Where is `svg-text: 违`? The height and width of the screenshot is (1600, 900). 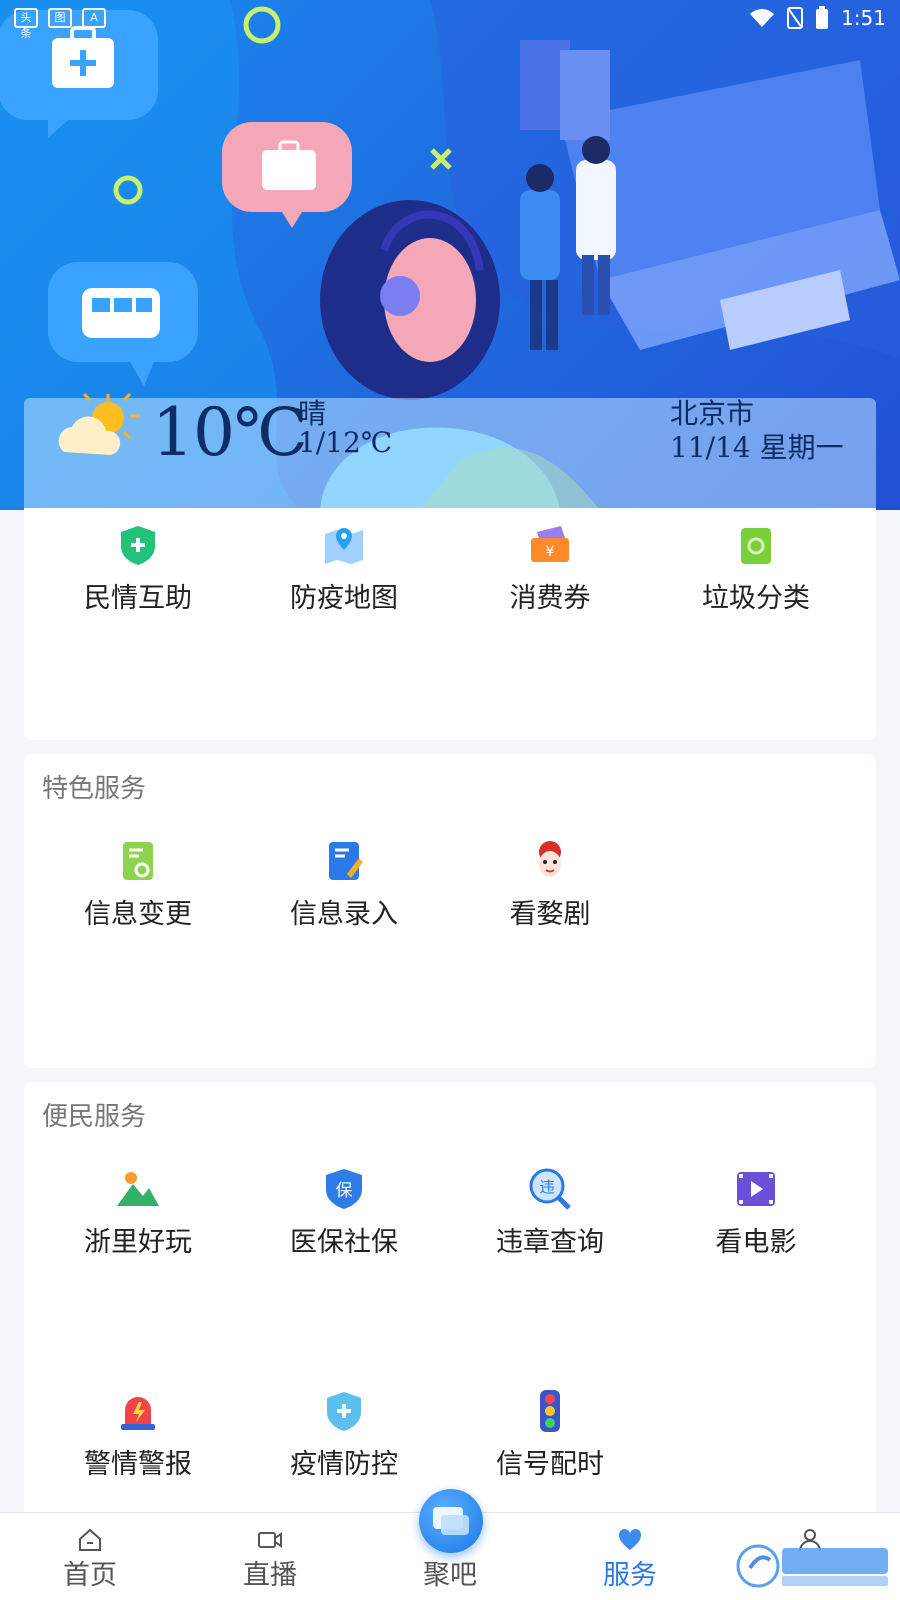
svg-text: 违 is located at coordinates (546, 1187).